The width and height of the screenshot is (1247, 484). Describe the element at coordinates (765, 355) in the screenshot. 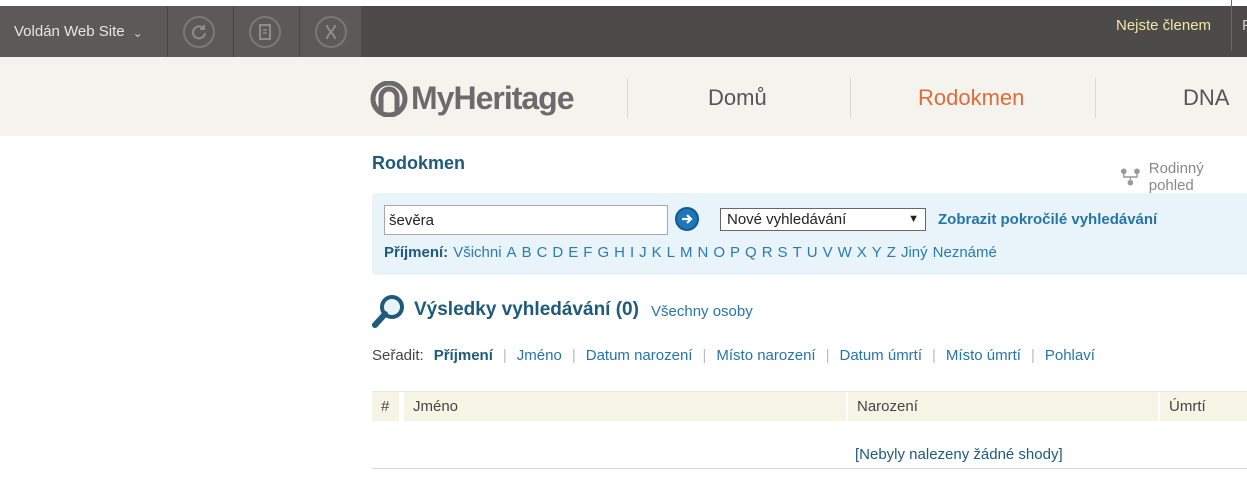

I see `sort-option-birth-place: Místo narození` at that location.